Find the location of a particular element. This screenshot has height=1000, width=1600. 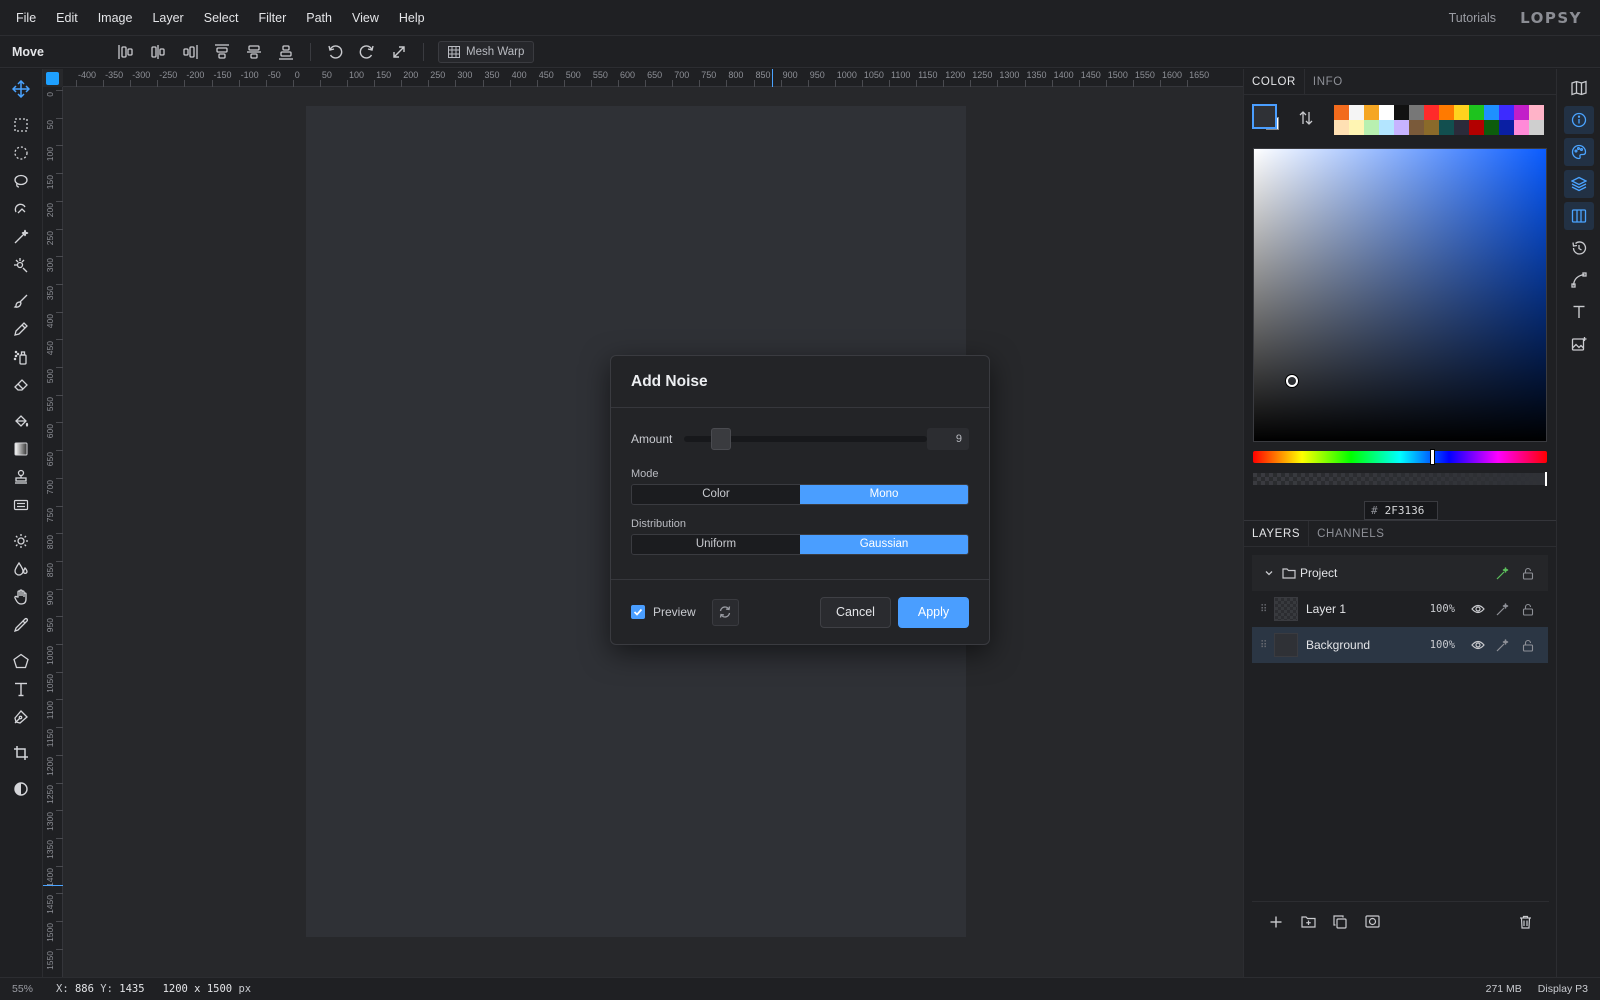

blur-drop-icon is located at coordinates (21, 569).